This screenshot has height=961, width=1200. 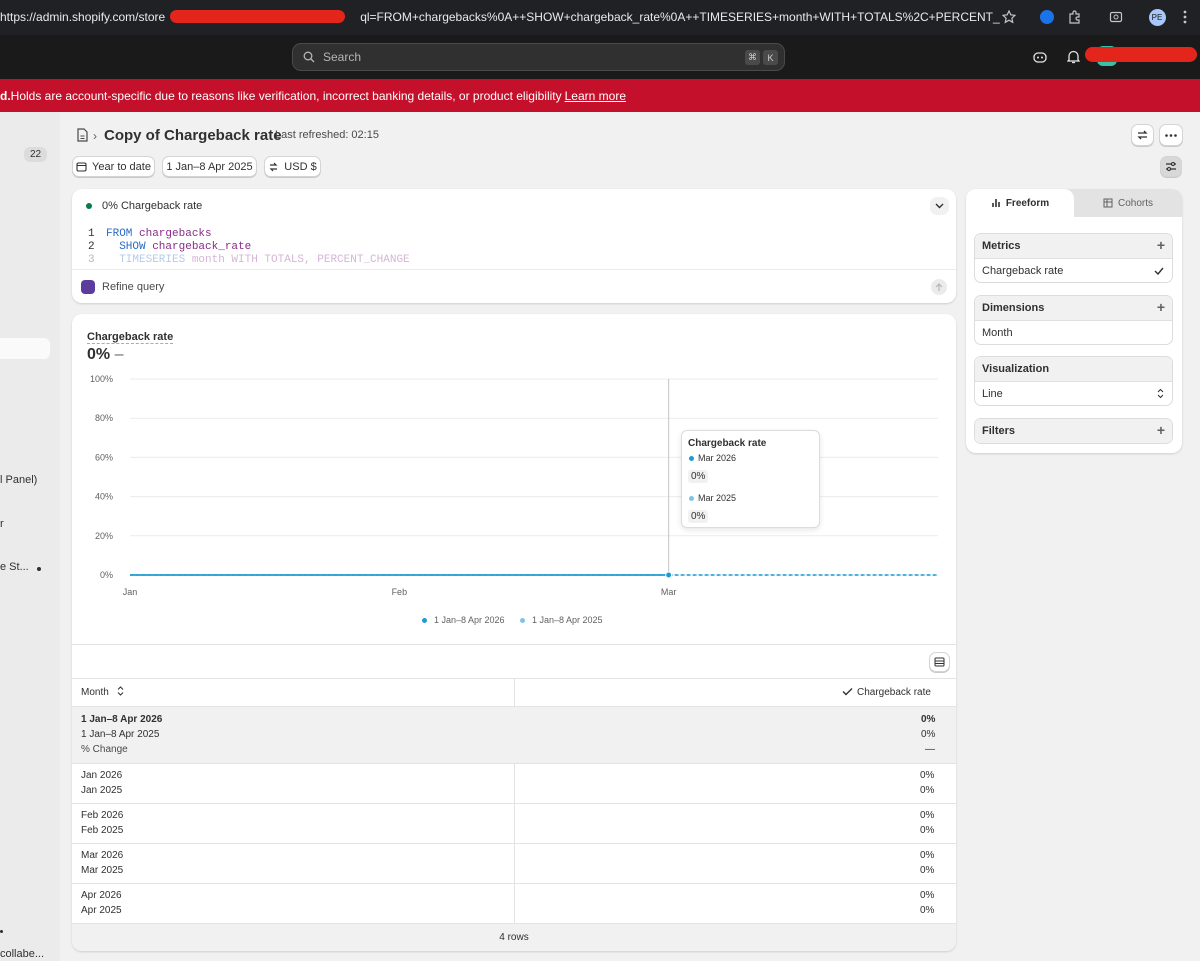 What do you see at coordinates (424, 620) in the screenshot?
I see `legend-dot-current` at bounding box center [424, 620].